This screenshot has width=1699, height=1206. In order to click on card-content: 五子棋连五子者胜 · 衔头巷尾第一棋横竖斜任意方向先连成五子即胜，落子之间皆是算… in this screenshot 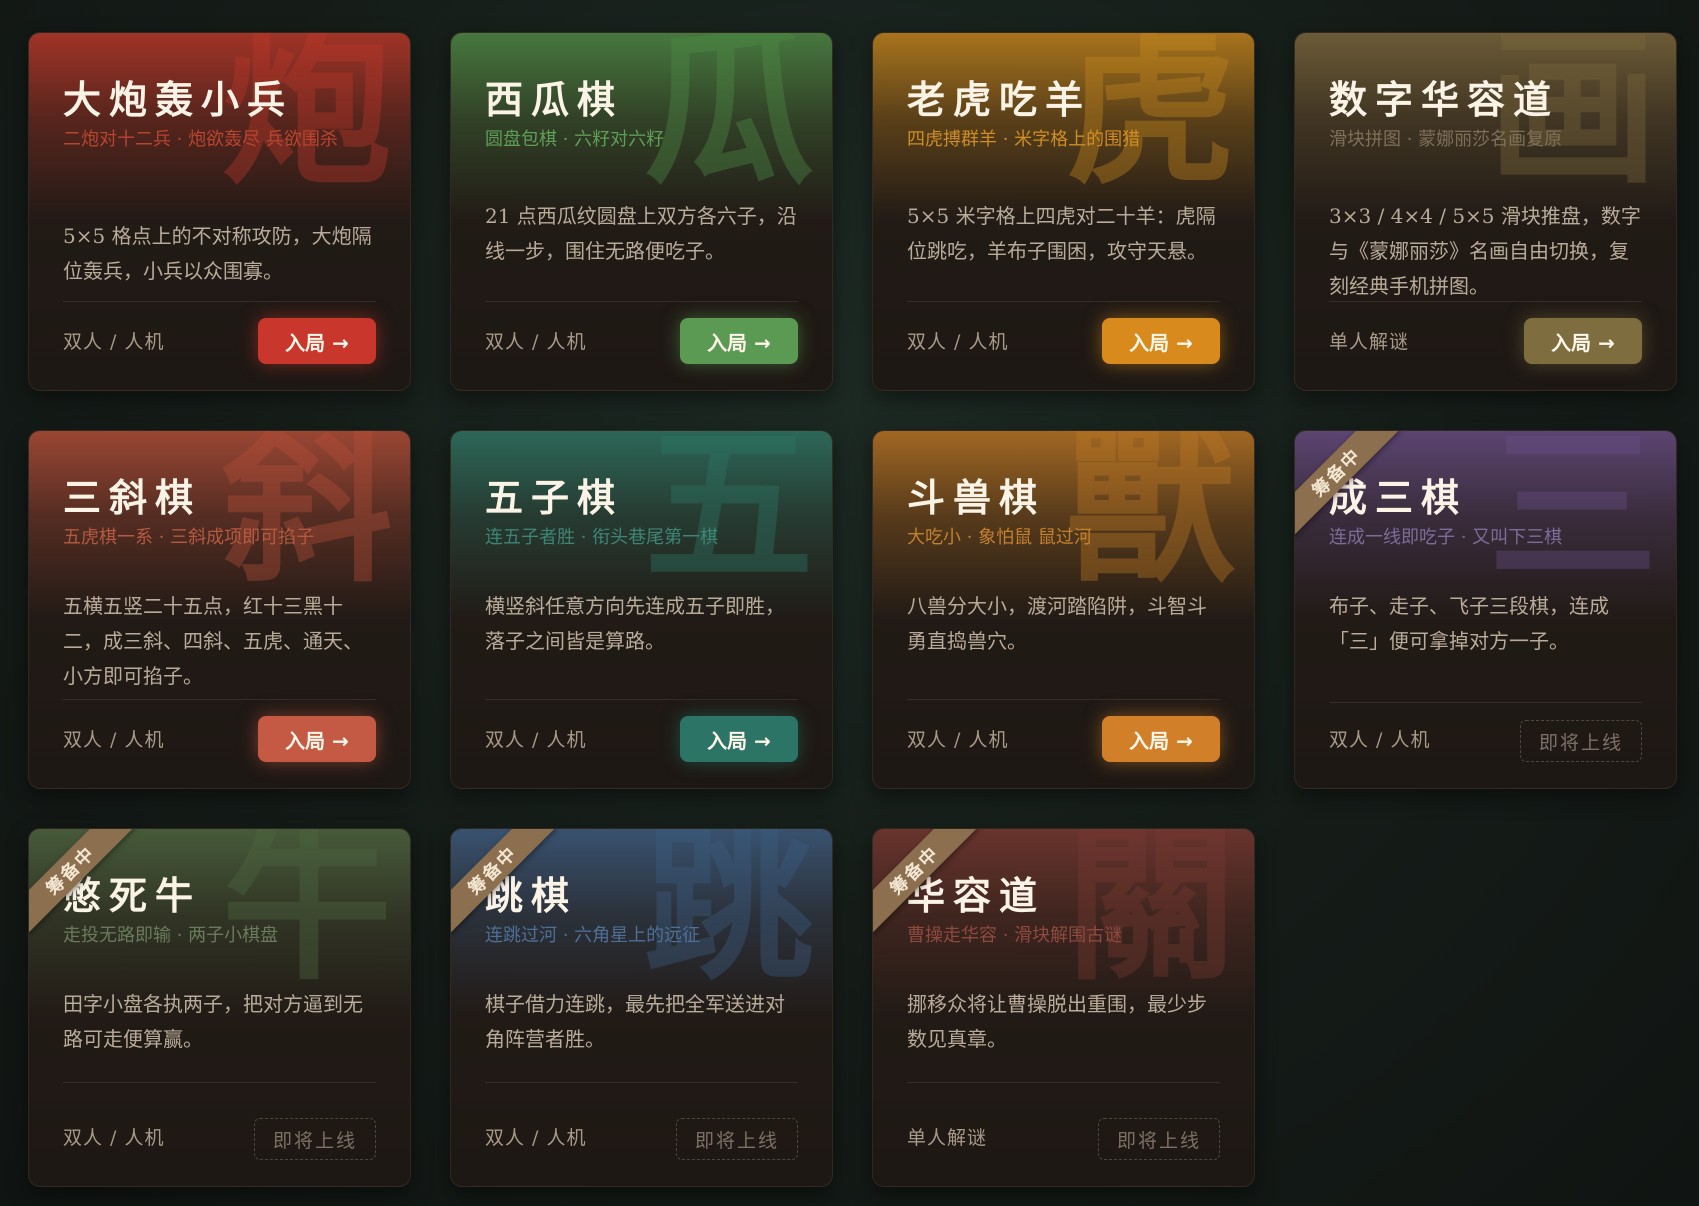, I will do `click(641, 609)`.